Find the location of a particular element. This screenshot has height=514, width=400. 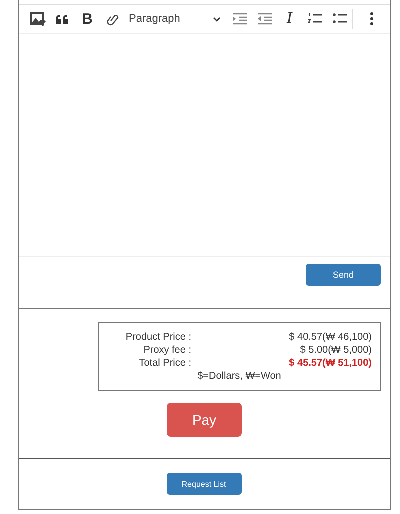

price-label: Total Price : is located at coordinates (165, 363).